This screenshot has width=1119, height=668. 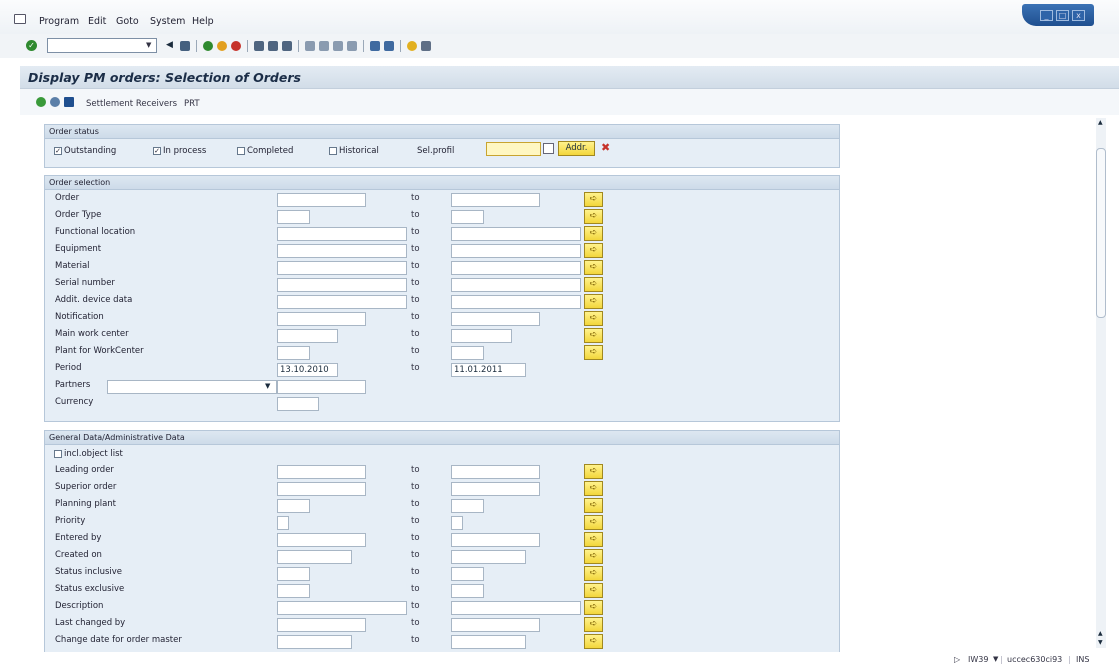 What do you see at coordinates (978, 659) in the screenshot?
I see `transaction-code: IW39` at bounding box center [978, 659].